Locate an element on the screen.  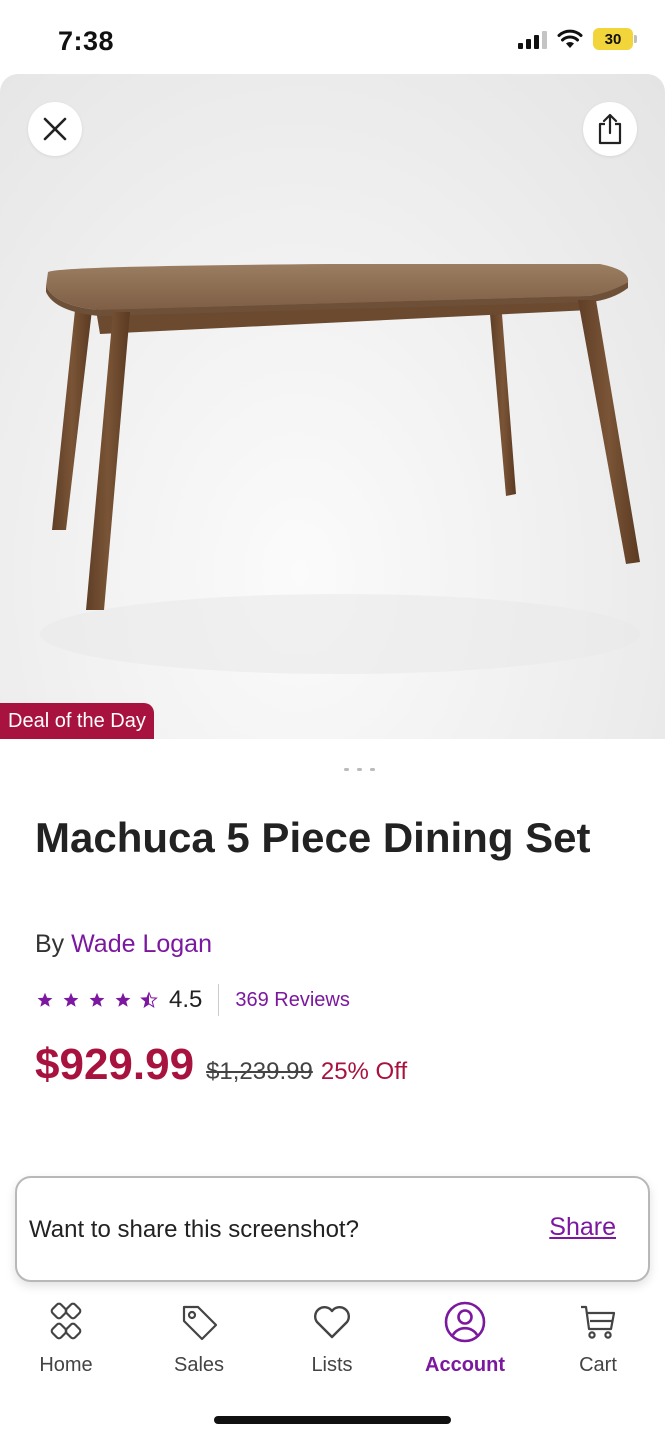
share-screenshot-link: Share is located at coordinates (582, 1227).